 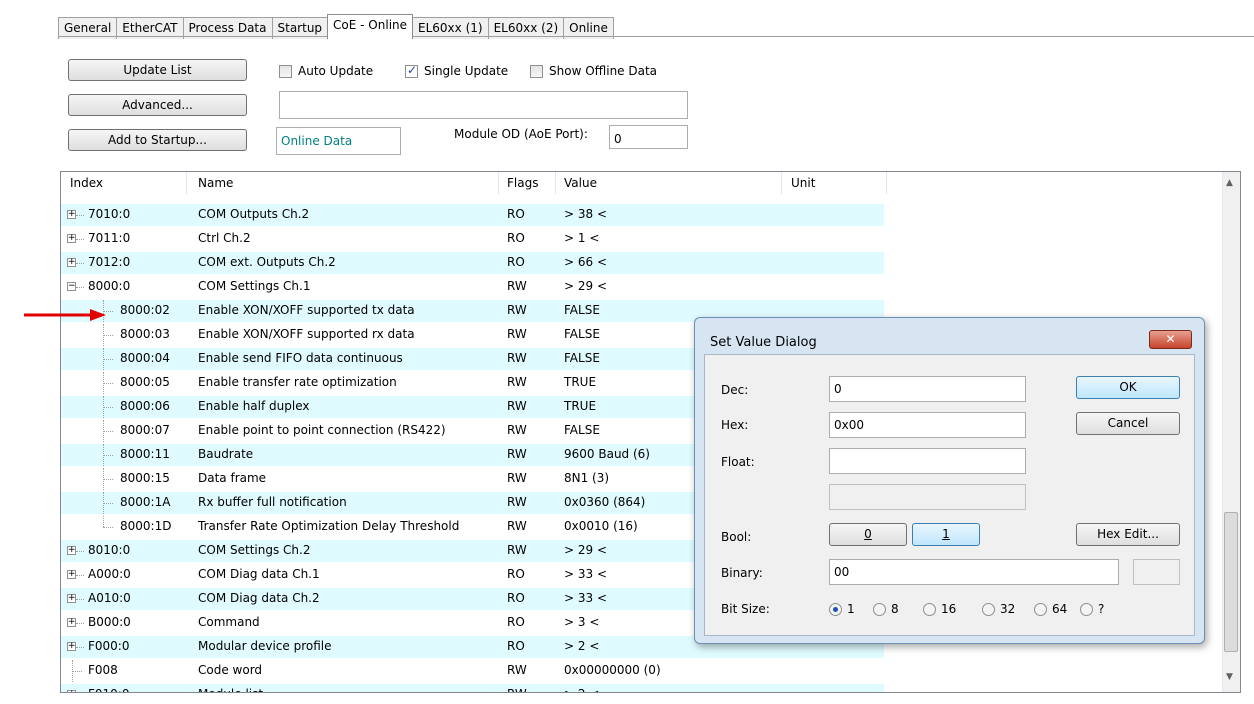 What do you see at coordinates (803, 183) in the screenshot?
I see `header-unit: Unit` at bounding box center [803, 183].